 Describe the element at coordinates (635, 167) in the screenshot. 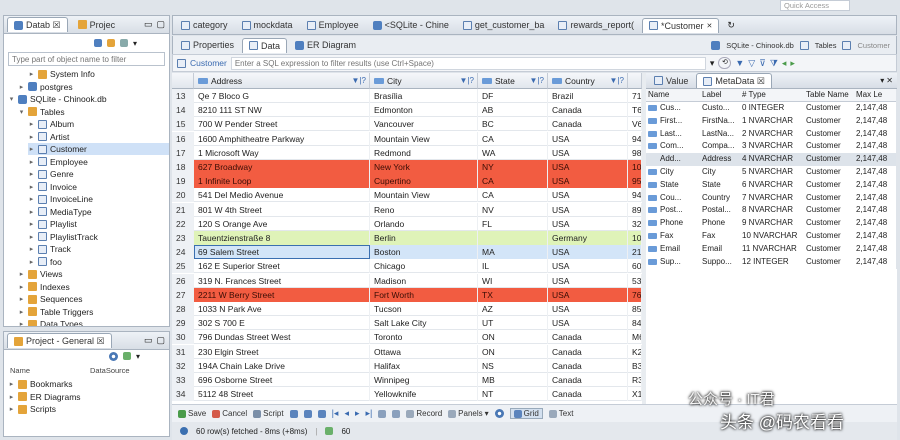

I see `table-cell: 10` at that location.